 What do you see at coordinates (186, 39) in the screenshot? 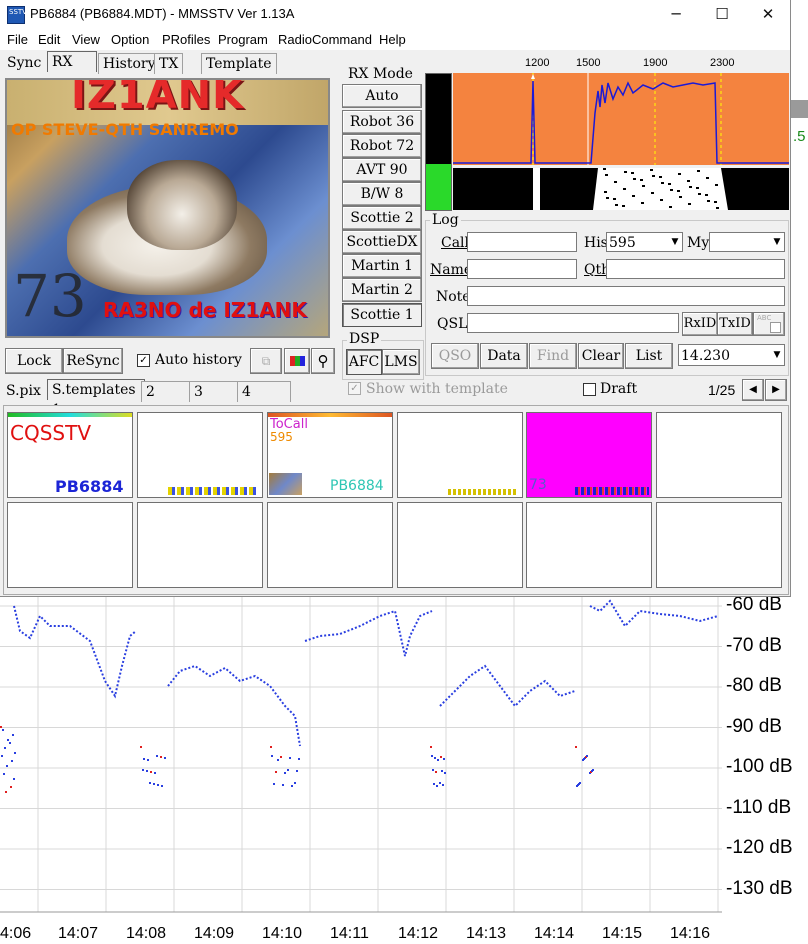
I see `menu-profiles: PRofiles` at bounding box center [186, 39].